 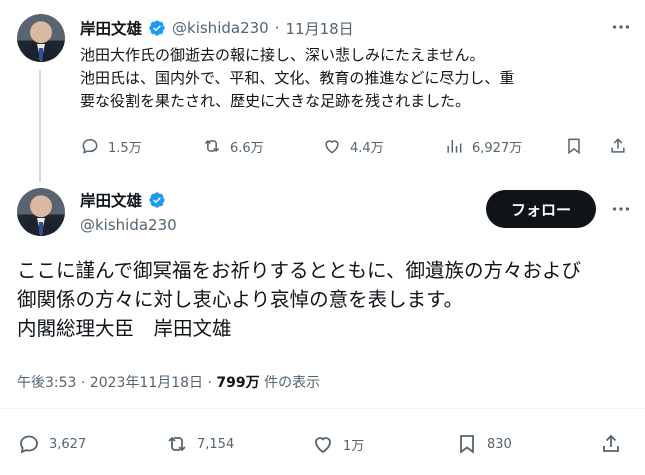 What do you see at coordinates (483, 444) in the screenshot?
I see `bookmark-button: 830` at bounding box center [483, 444].